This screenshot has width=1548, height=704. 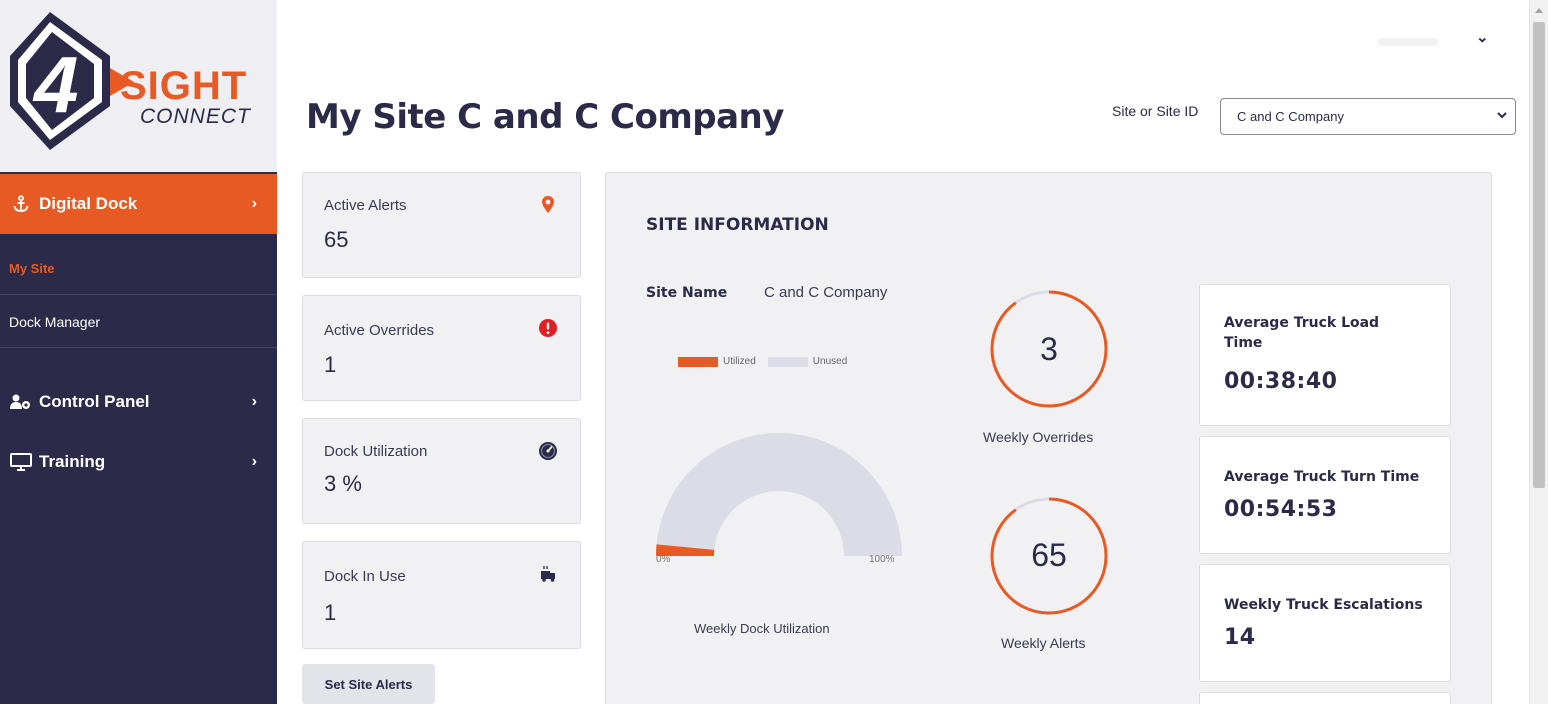 I want to click on legend-label-utilized: Utilized, so click(x=739, y=361).